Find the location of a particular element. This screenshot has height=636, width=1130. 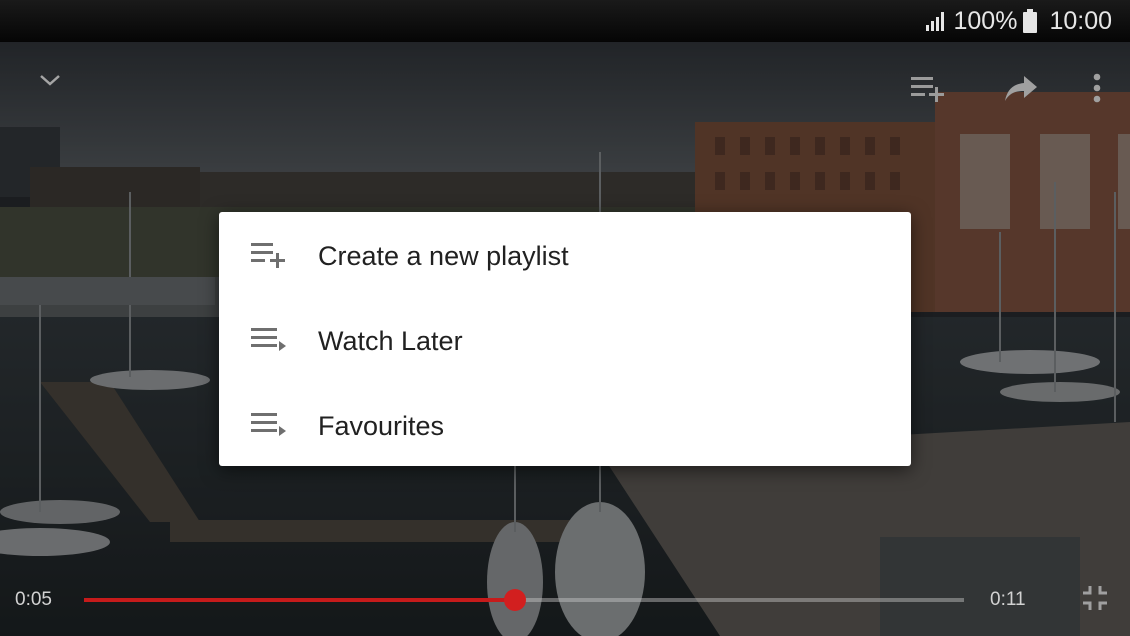

playlist-add-icon is located at coordinates (268, 255).